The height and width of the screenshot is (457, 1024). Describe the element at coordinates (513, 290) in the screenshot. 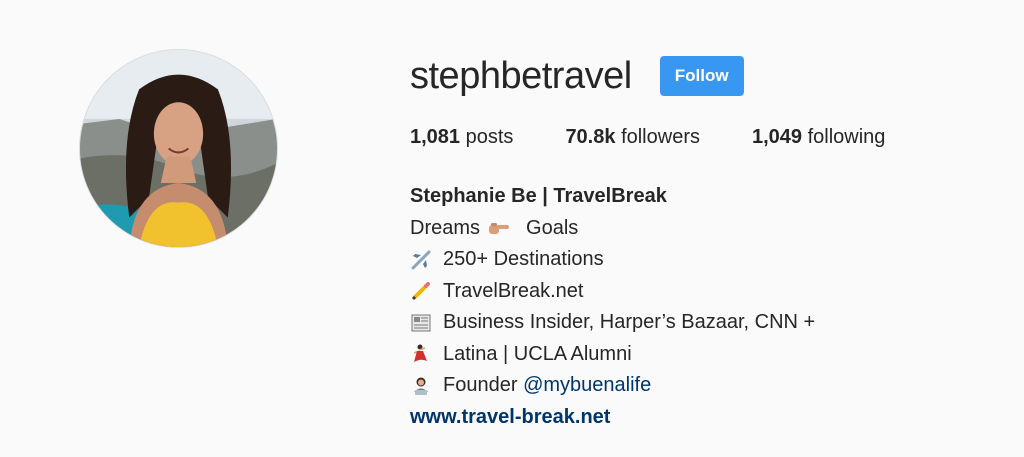

I see `bio-text-travelbreak: TravelBreak.net` at that location.